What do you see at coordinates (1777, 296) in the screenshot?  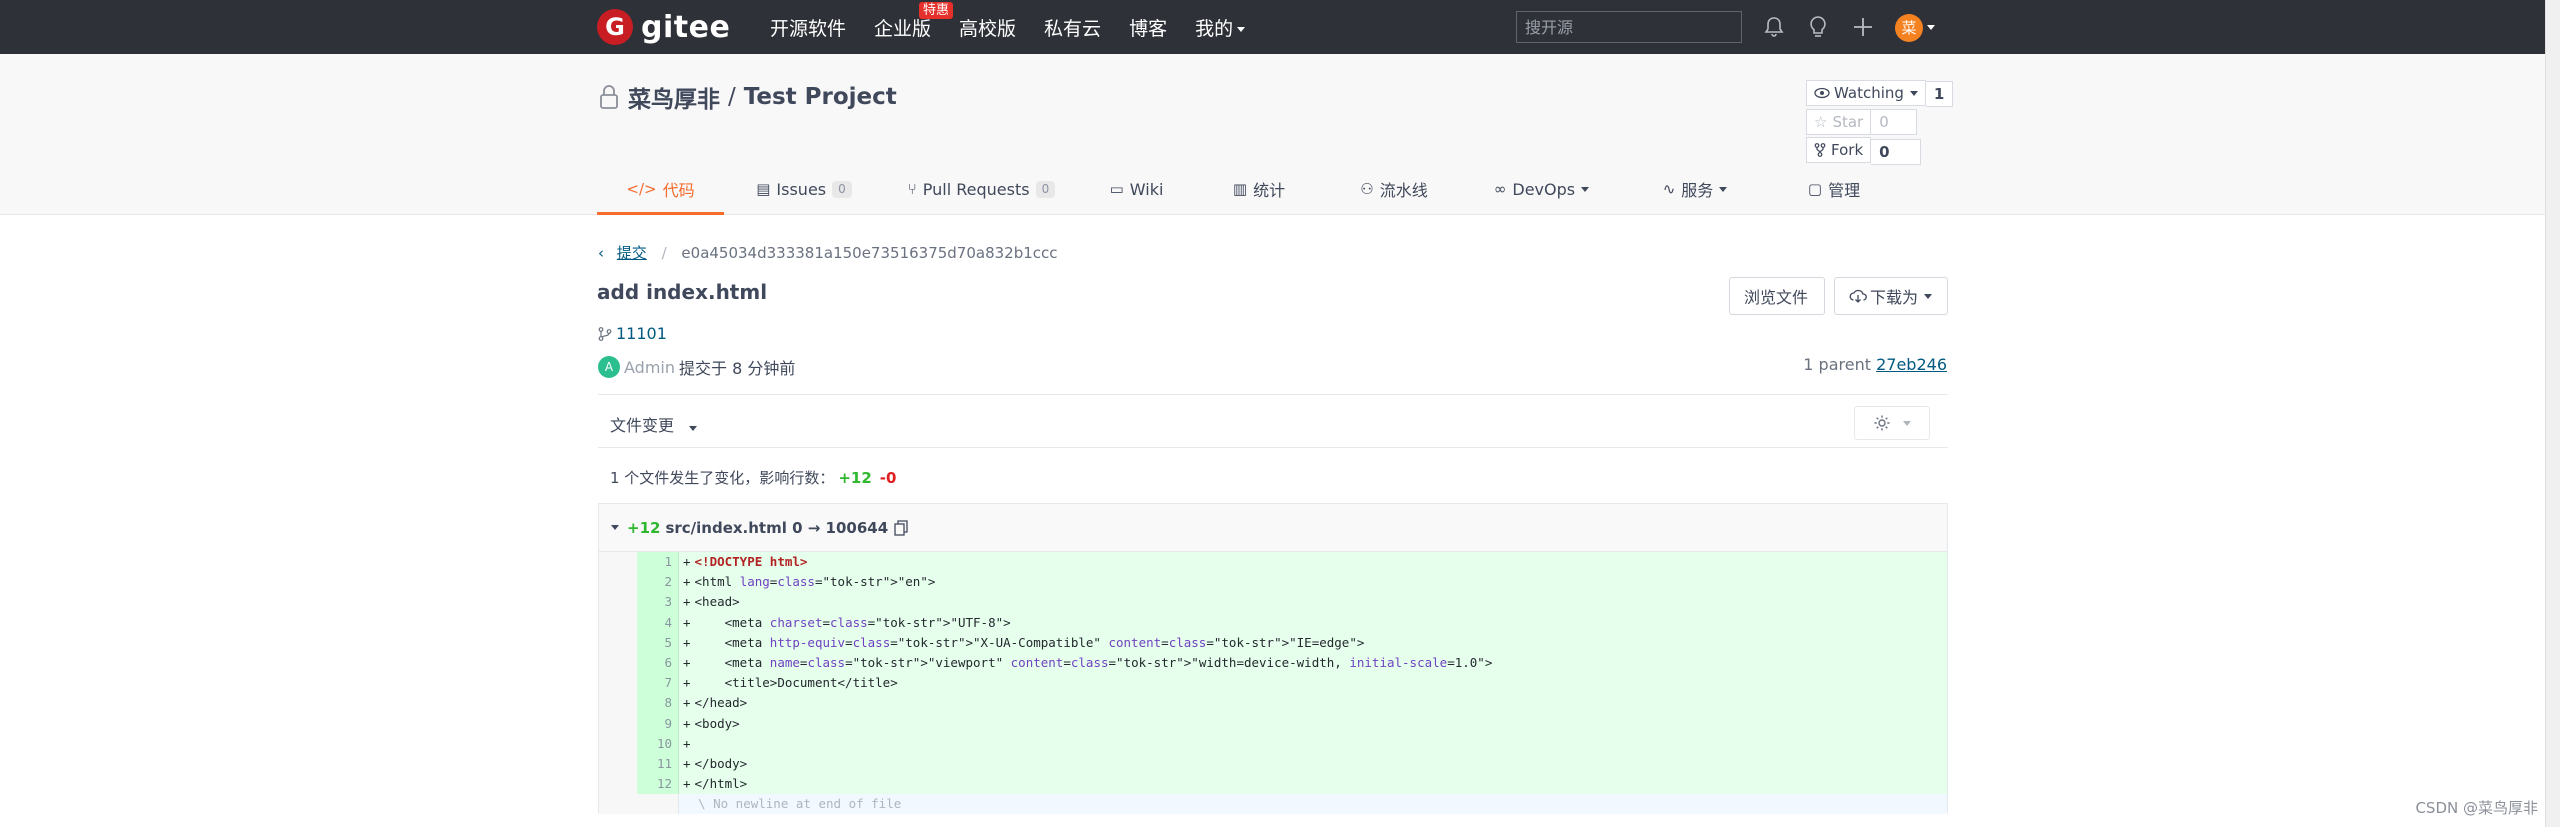 I see `browse-files-button: 浏览文件` at bounding box center [1777, 296].